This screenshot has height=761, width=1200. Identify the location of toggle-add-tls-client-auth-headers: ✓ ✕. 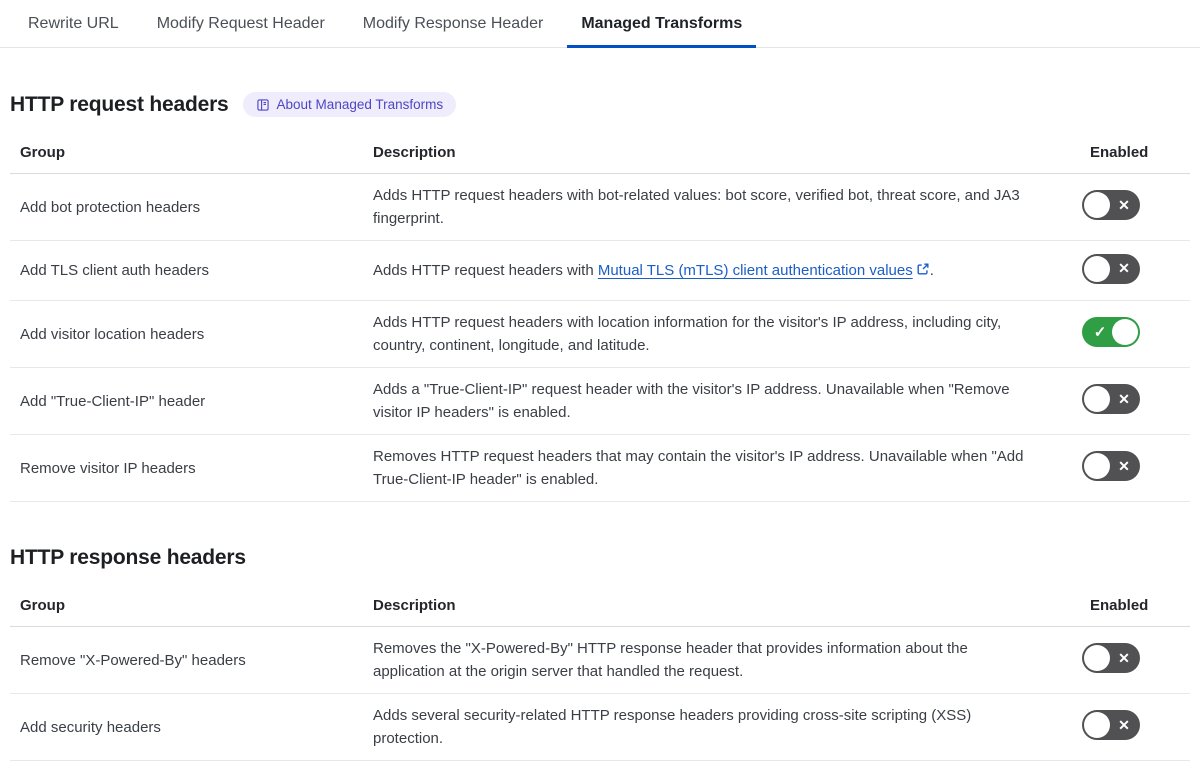
(1111, 268).